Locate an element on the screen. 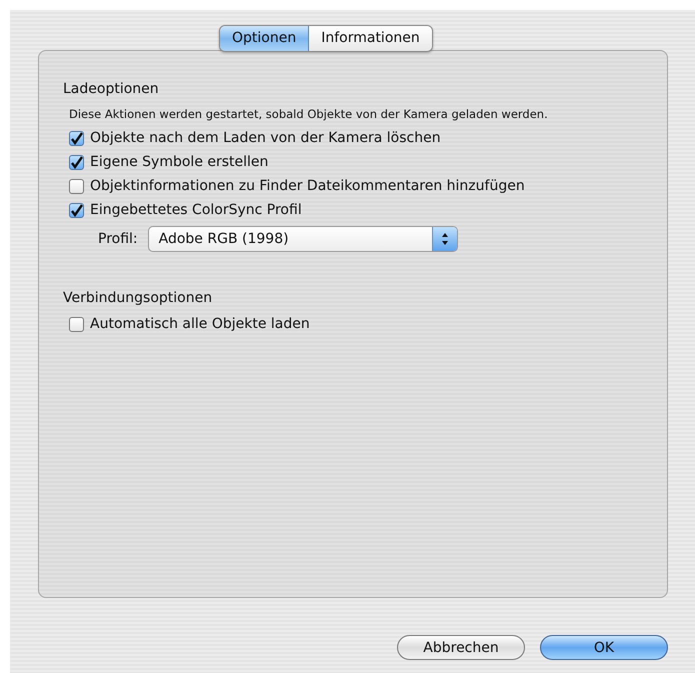 This screenshot has width=695, height=673. checkbox-label: Objektinformationen zu Finder Dateikommentaren hinzufügen is located at coordinates (307, 186).